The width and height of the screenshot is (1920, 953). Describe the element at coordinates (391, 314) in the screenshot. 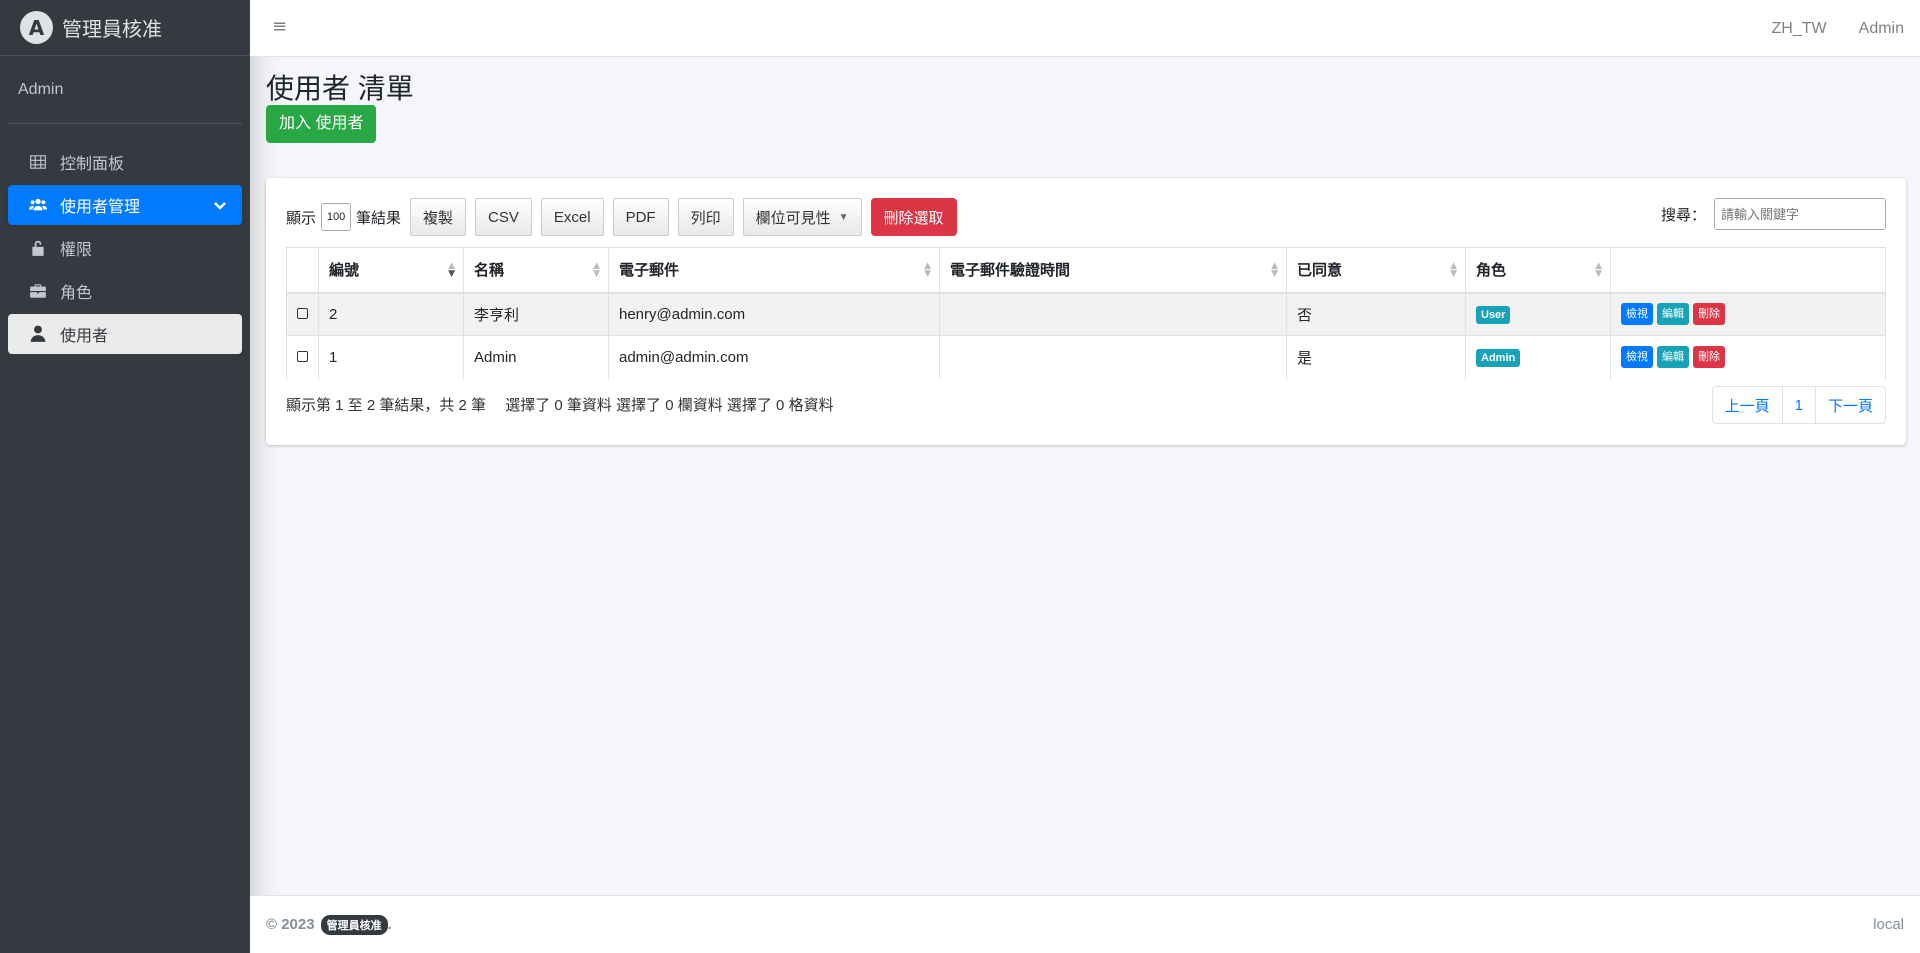

I see `cell-id: 2` at that location.